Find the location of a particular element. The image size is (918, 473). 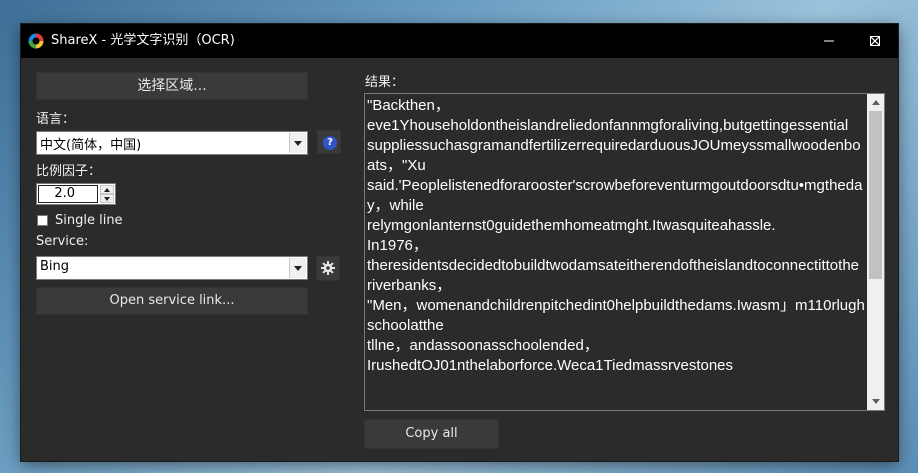

scale-factor-stepper: 2.0 is located at coordinates (76, 194).